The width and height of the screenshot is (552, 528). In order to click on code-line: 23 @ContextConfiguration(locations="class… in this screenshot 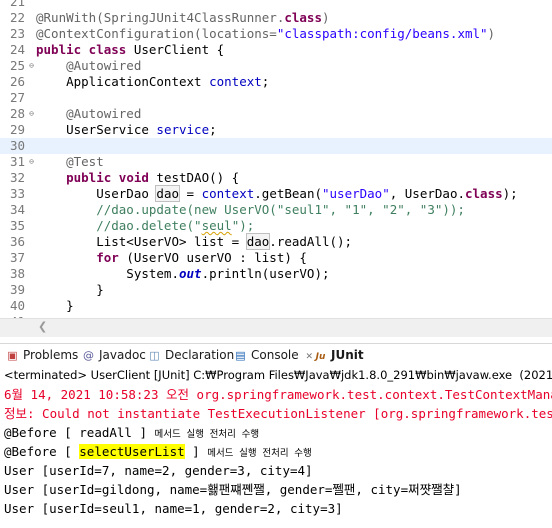, I will do `click(276, 34)`.